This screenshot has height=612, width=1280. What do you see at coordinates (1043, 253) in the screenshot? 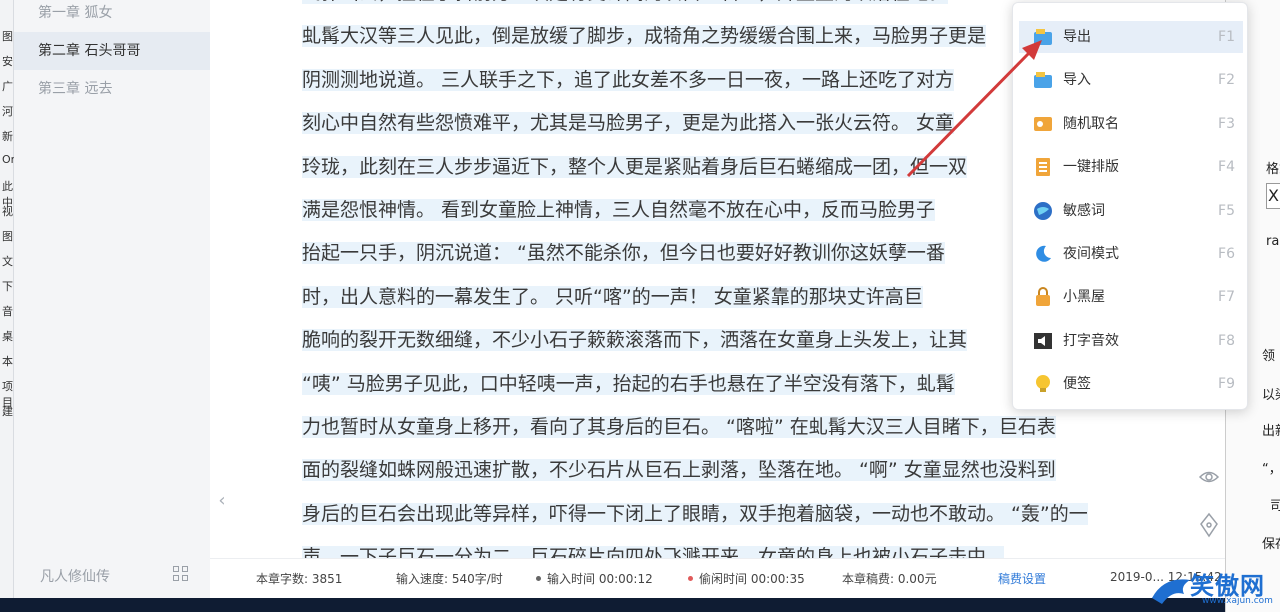
I see `moon-icon` at bounding box center [1043, 253].